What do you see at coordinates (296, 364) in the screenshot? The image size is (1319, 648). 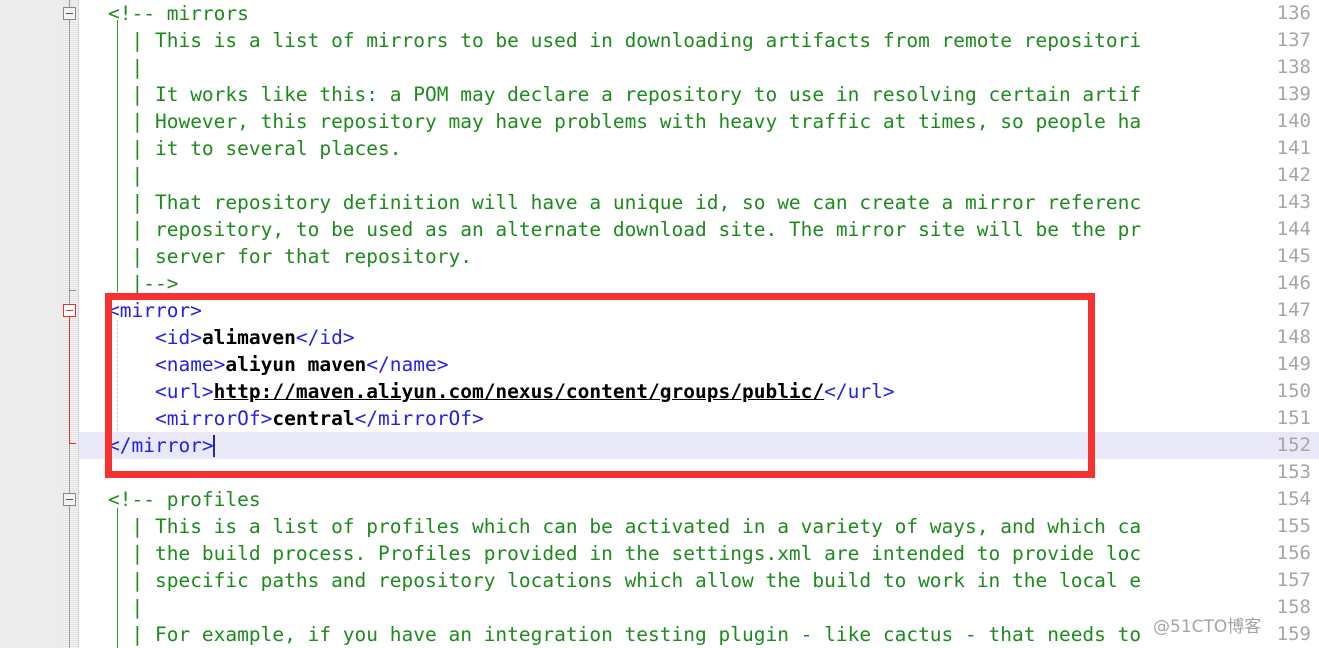 I see `code-token-val: aliyun maven` at bounding box center [296, 364].